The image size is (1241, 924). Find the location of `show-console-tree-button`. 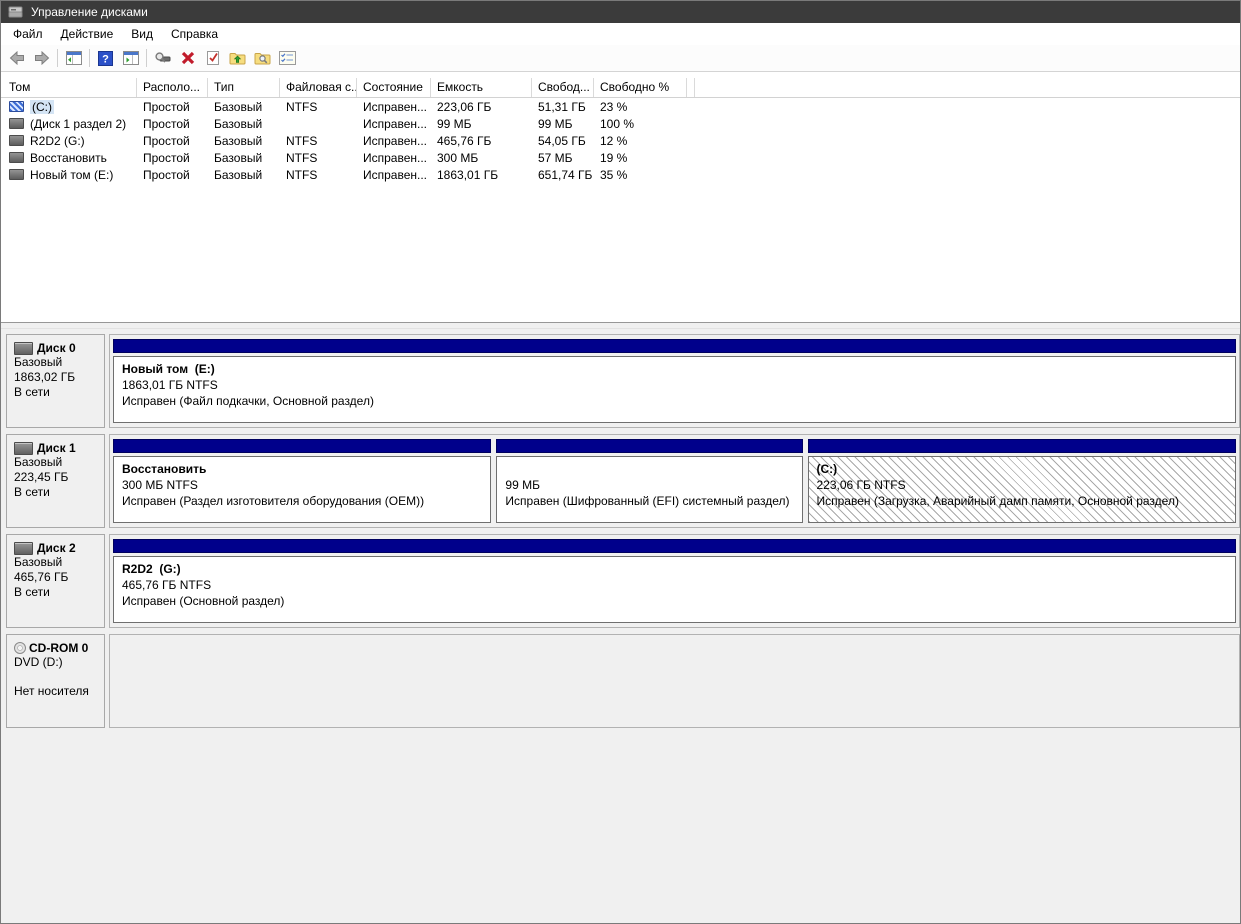

show-console-tree-button is located at coordinates (73, 58).